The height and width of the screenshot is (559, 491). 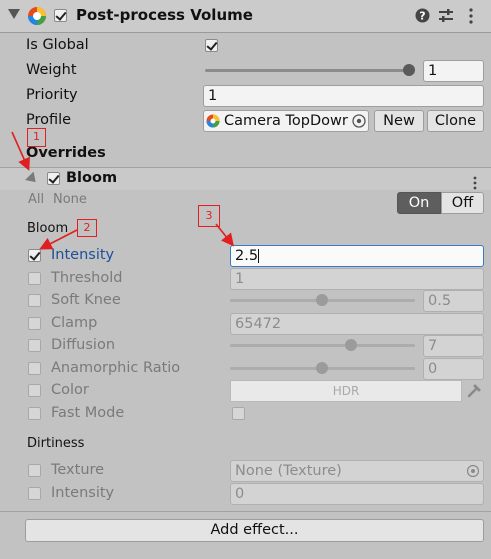 What do you see at coordinates (455, 121) in the screenshot?
I see `clone-profile-button: Clone` at bounding box center [455, 121].